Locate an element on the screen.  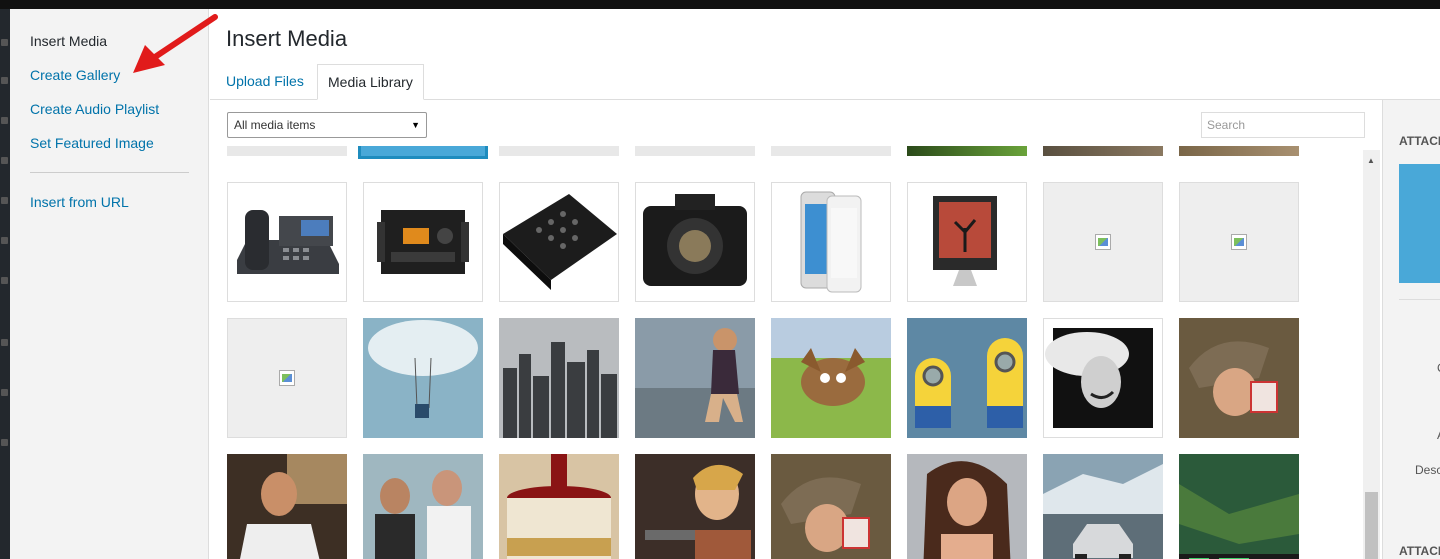
media-filter-value: All media items is located at coordinates (275, 125).